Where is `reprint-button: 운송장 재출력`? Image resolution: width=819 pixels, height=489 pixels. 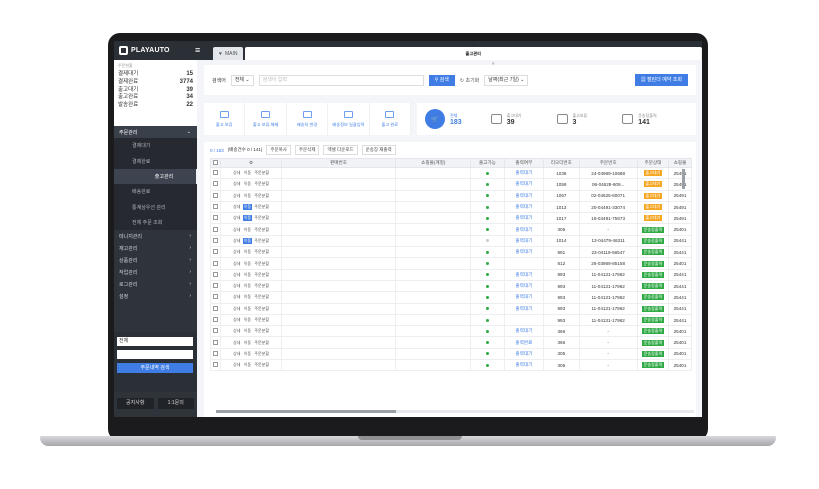
reprint-button: 운송장 재출력 is located at coordinates (378, 150).